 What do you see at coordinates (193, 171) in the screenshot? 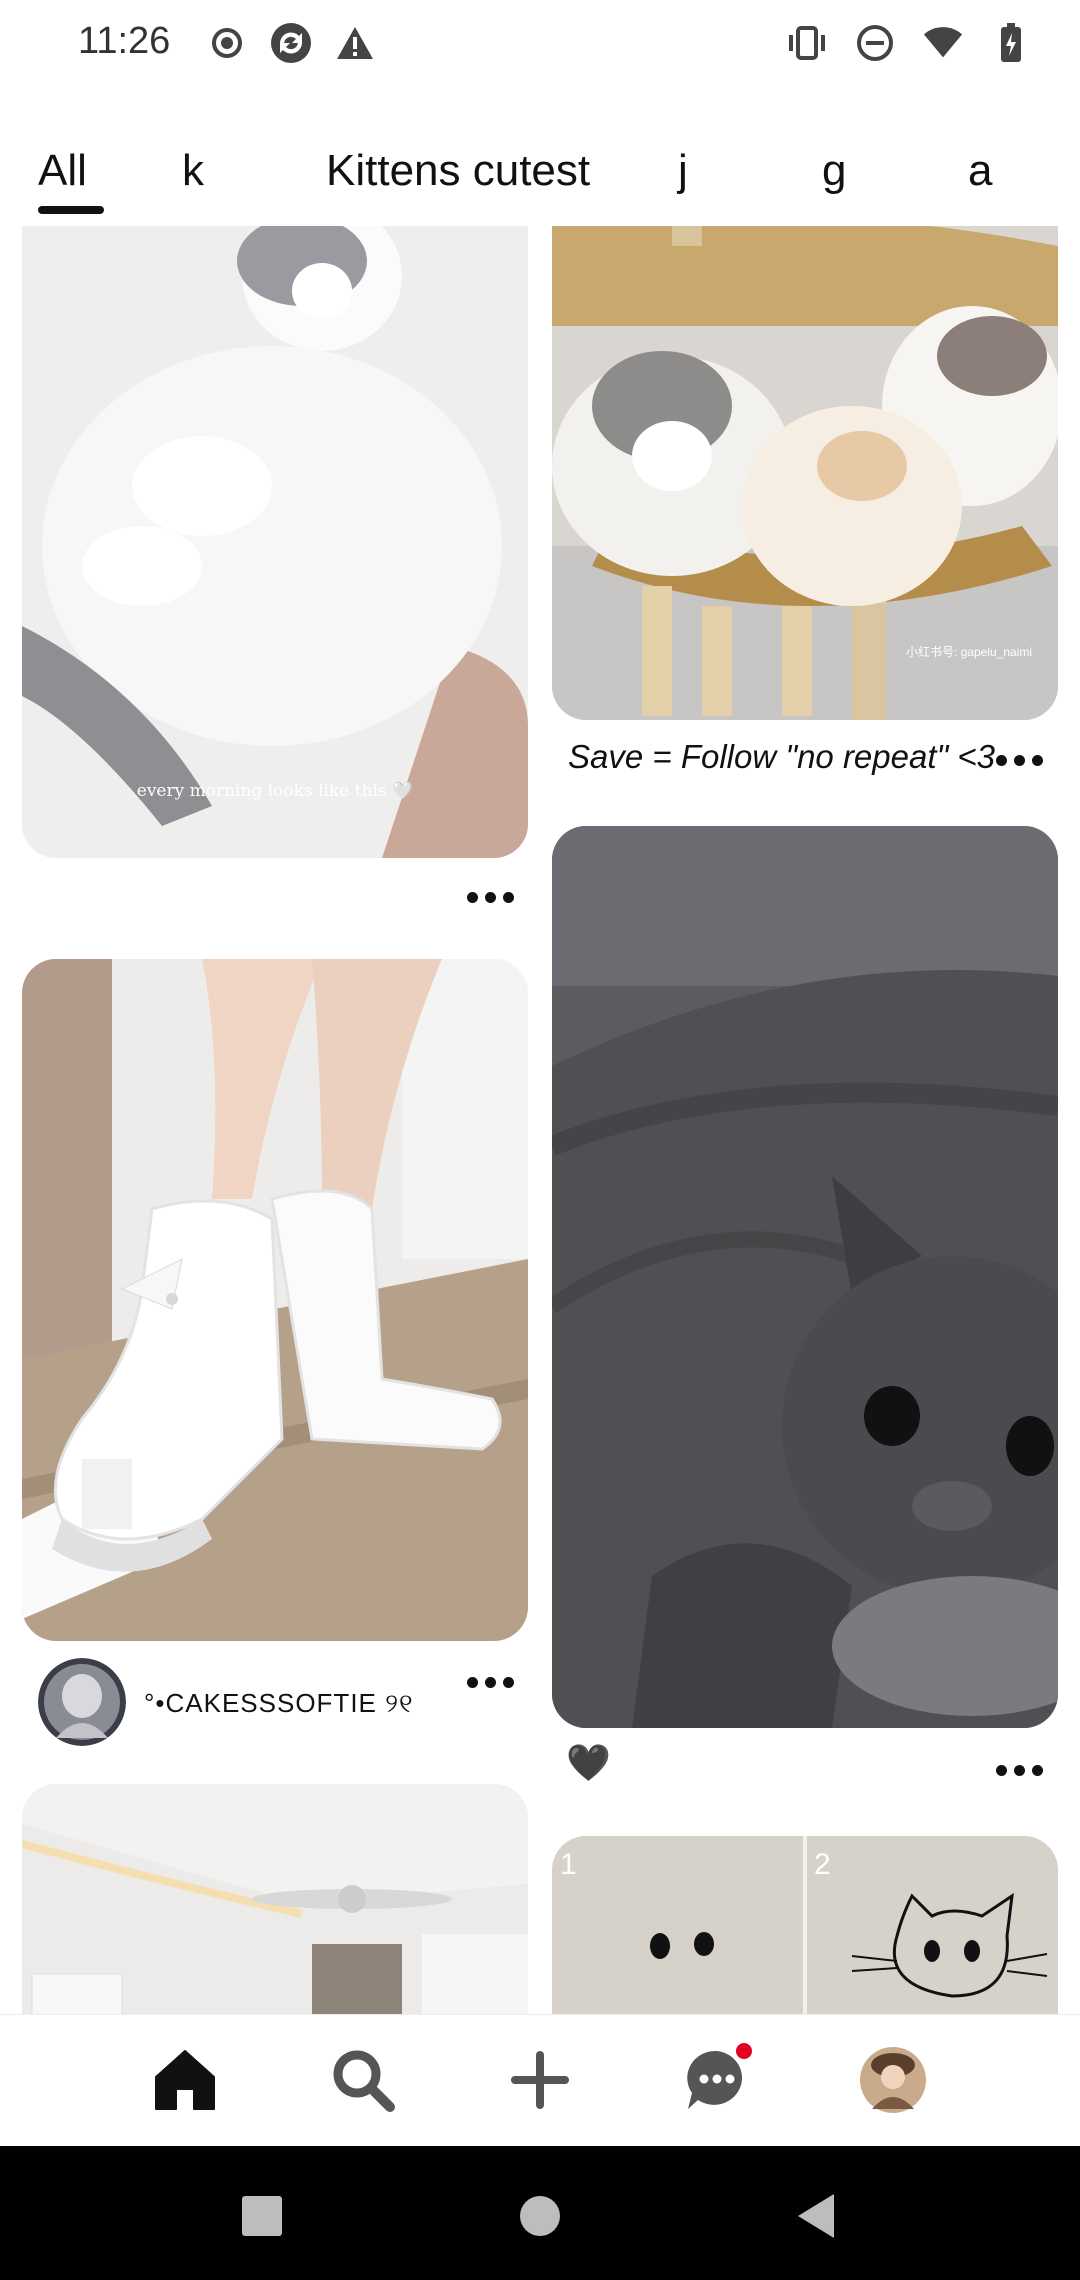
I see `tab-k: k` at bounding box center [193, 171].